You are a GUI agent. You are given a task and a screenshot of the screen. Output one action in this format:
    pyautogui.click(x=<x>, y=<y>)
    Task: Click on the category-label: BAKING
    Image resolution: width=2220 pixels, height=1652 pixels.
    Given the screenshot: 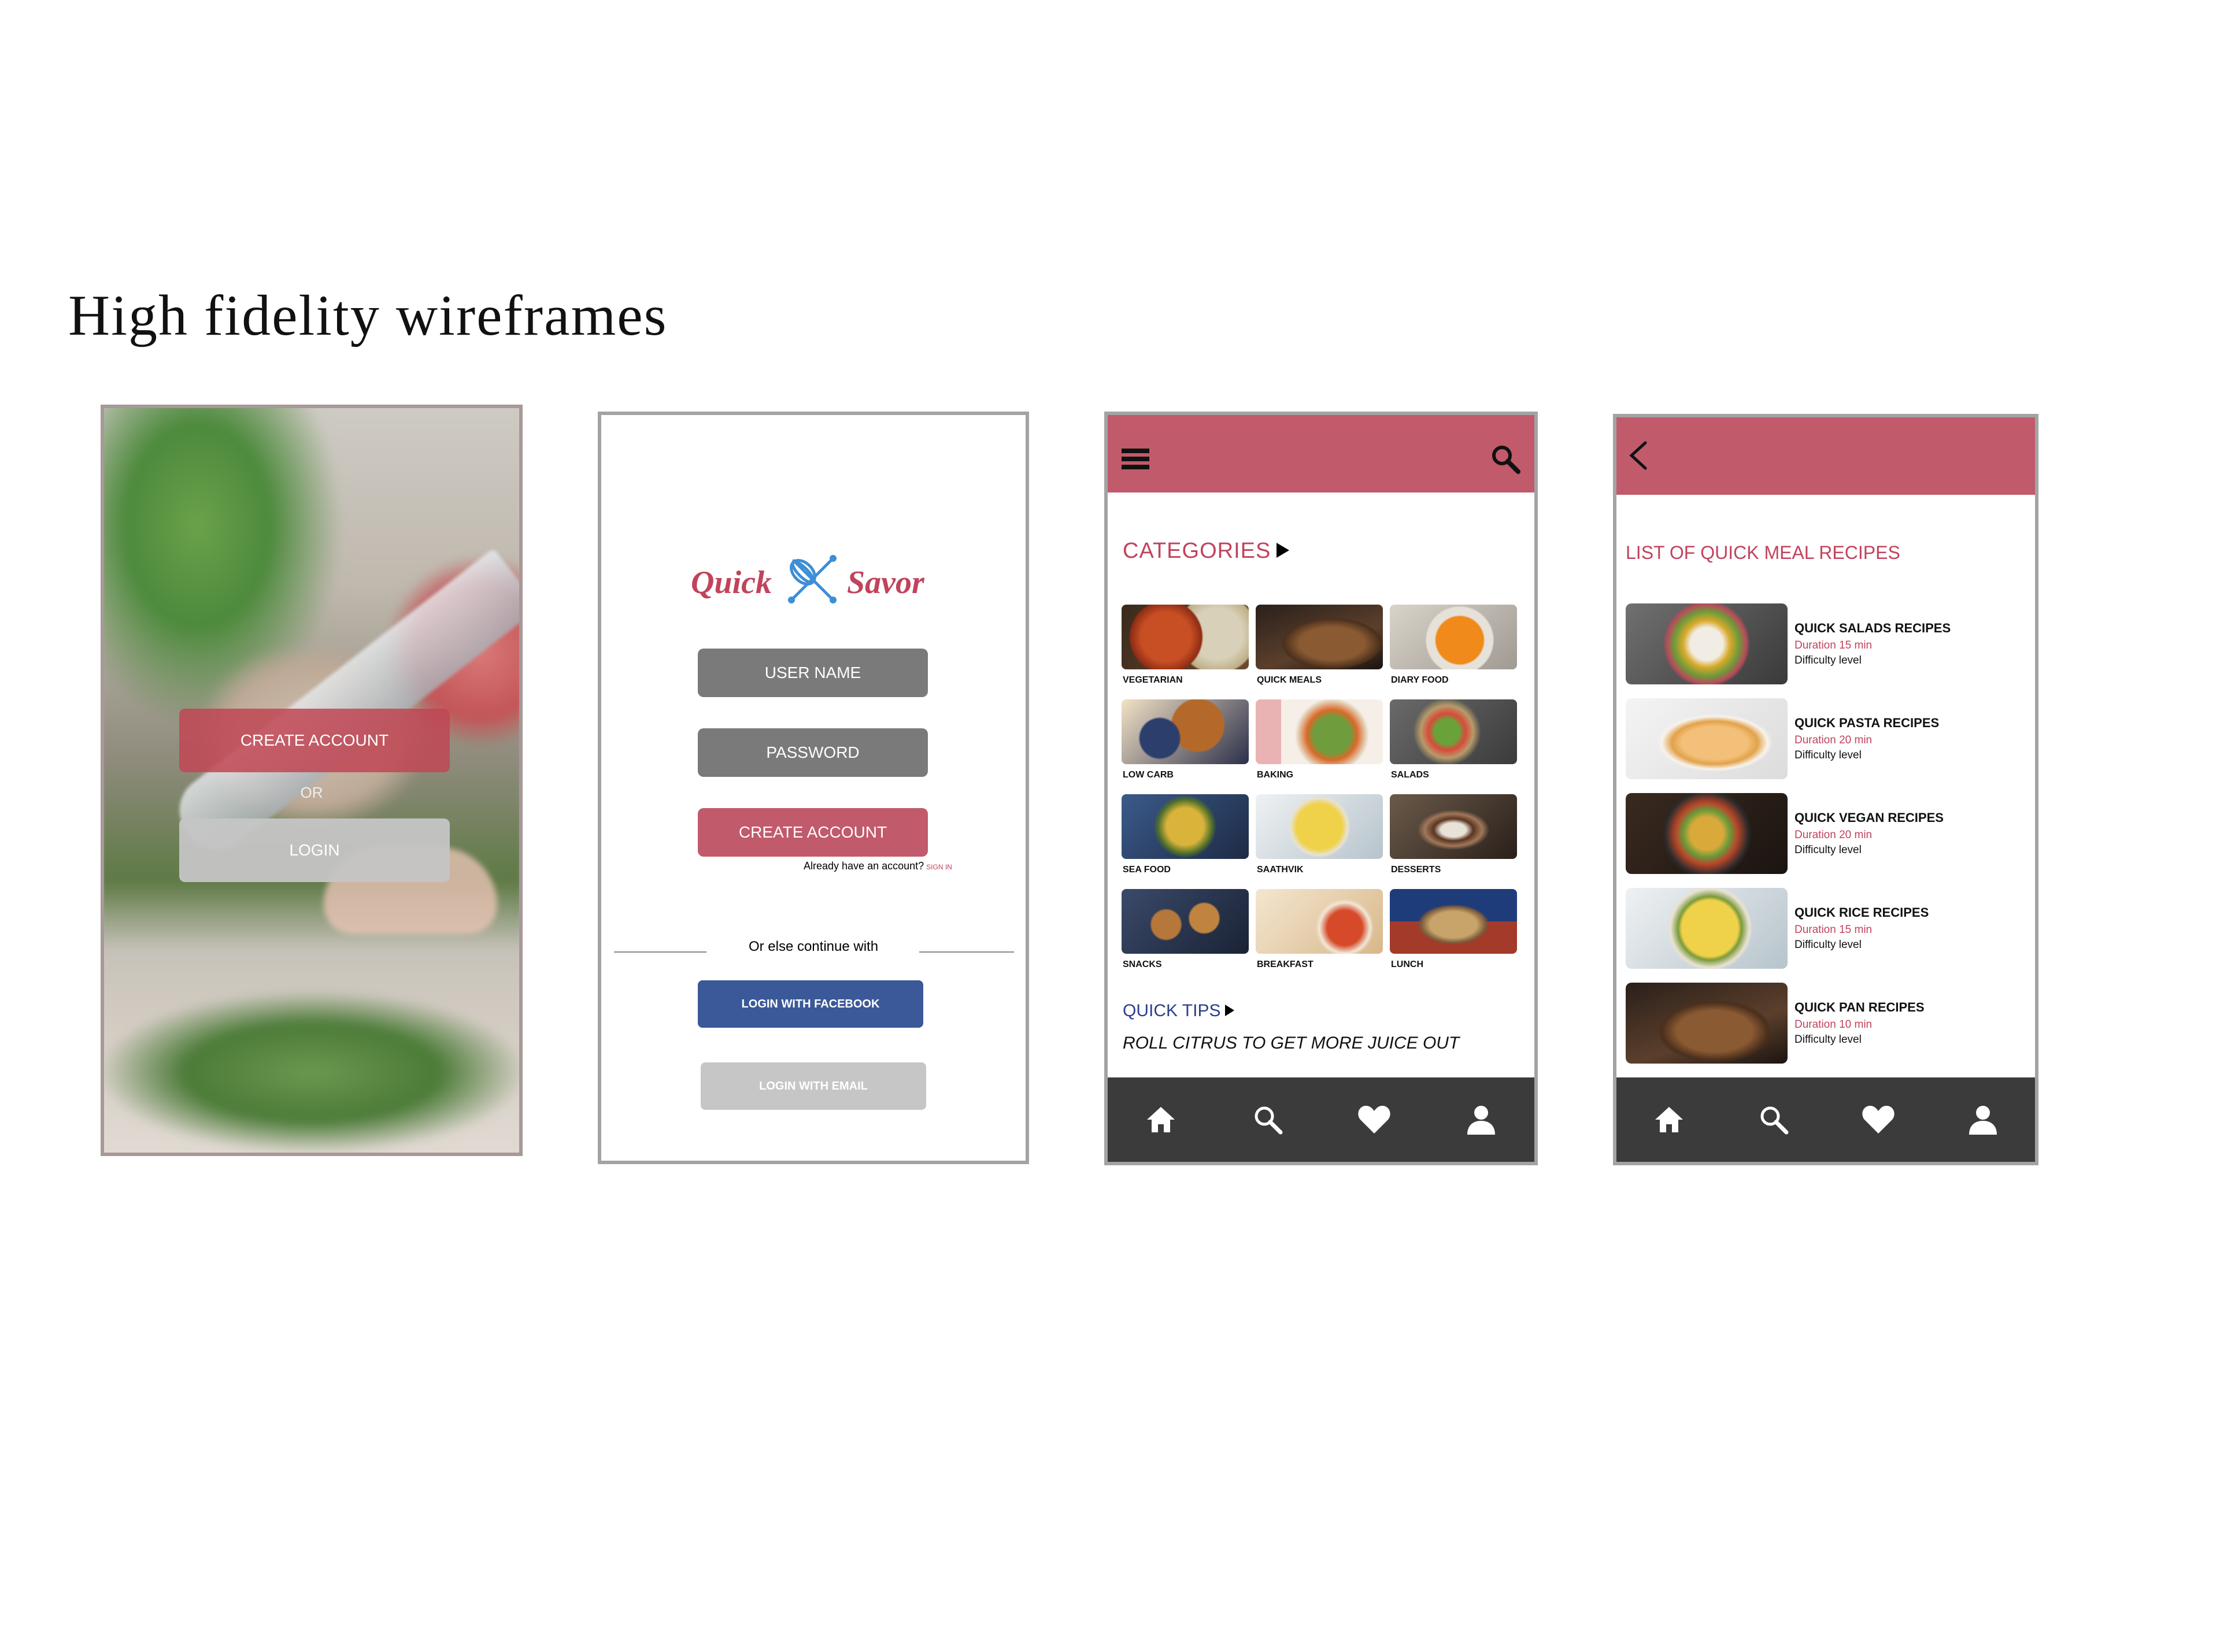 What is the action you would take?
    pyautogui.click(x=1275, y=775)
    